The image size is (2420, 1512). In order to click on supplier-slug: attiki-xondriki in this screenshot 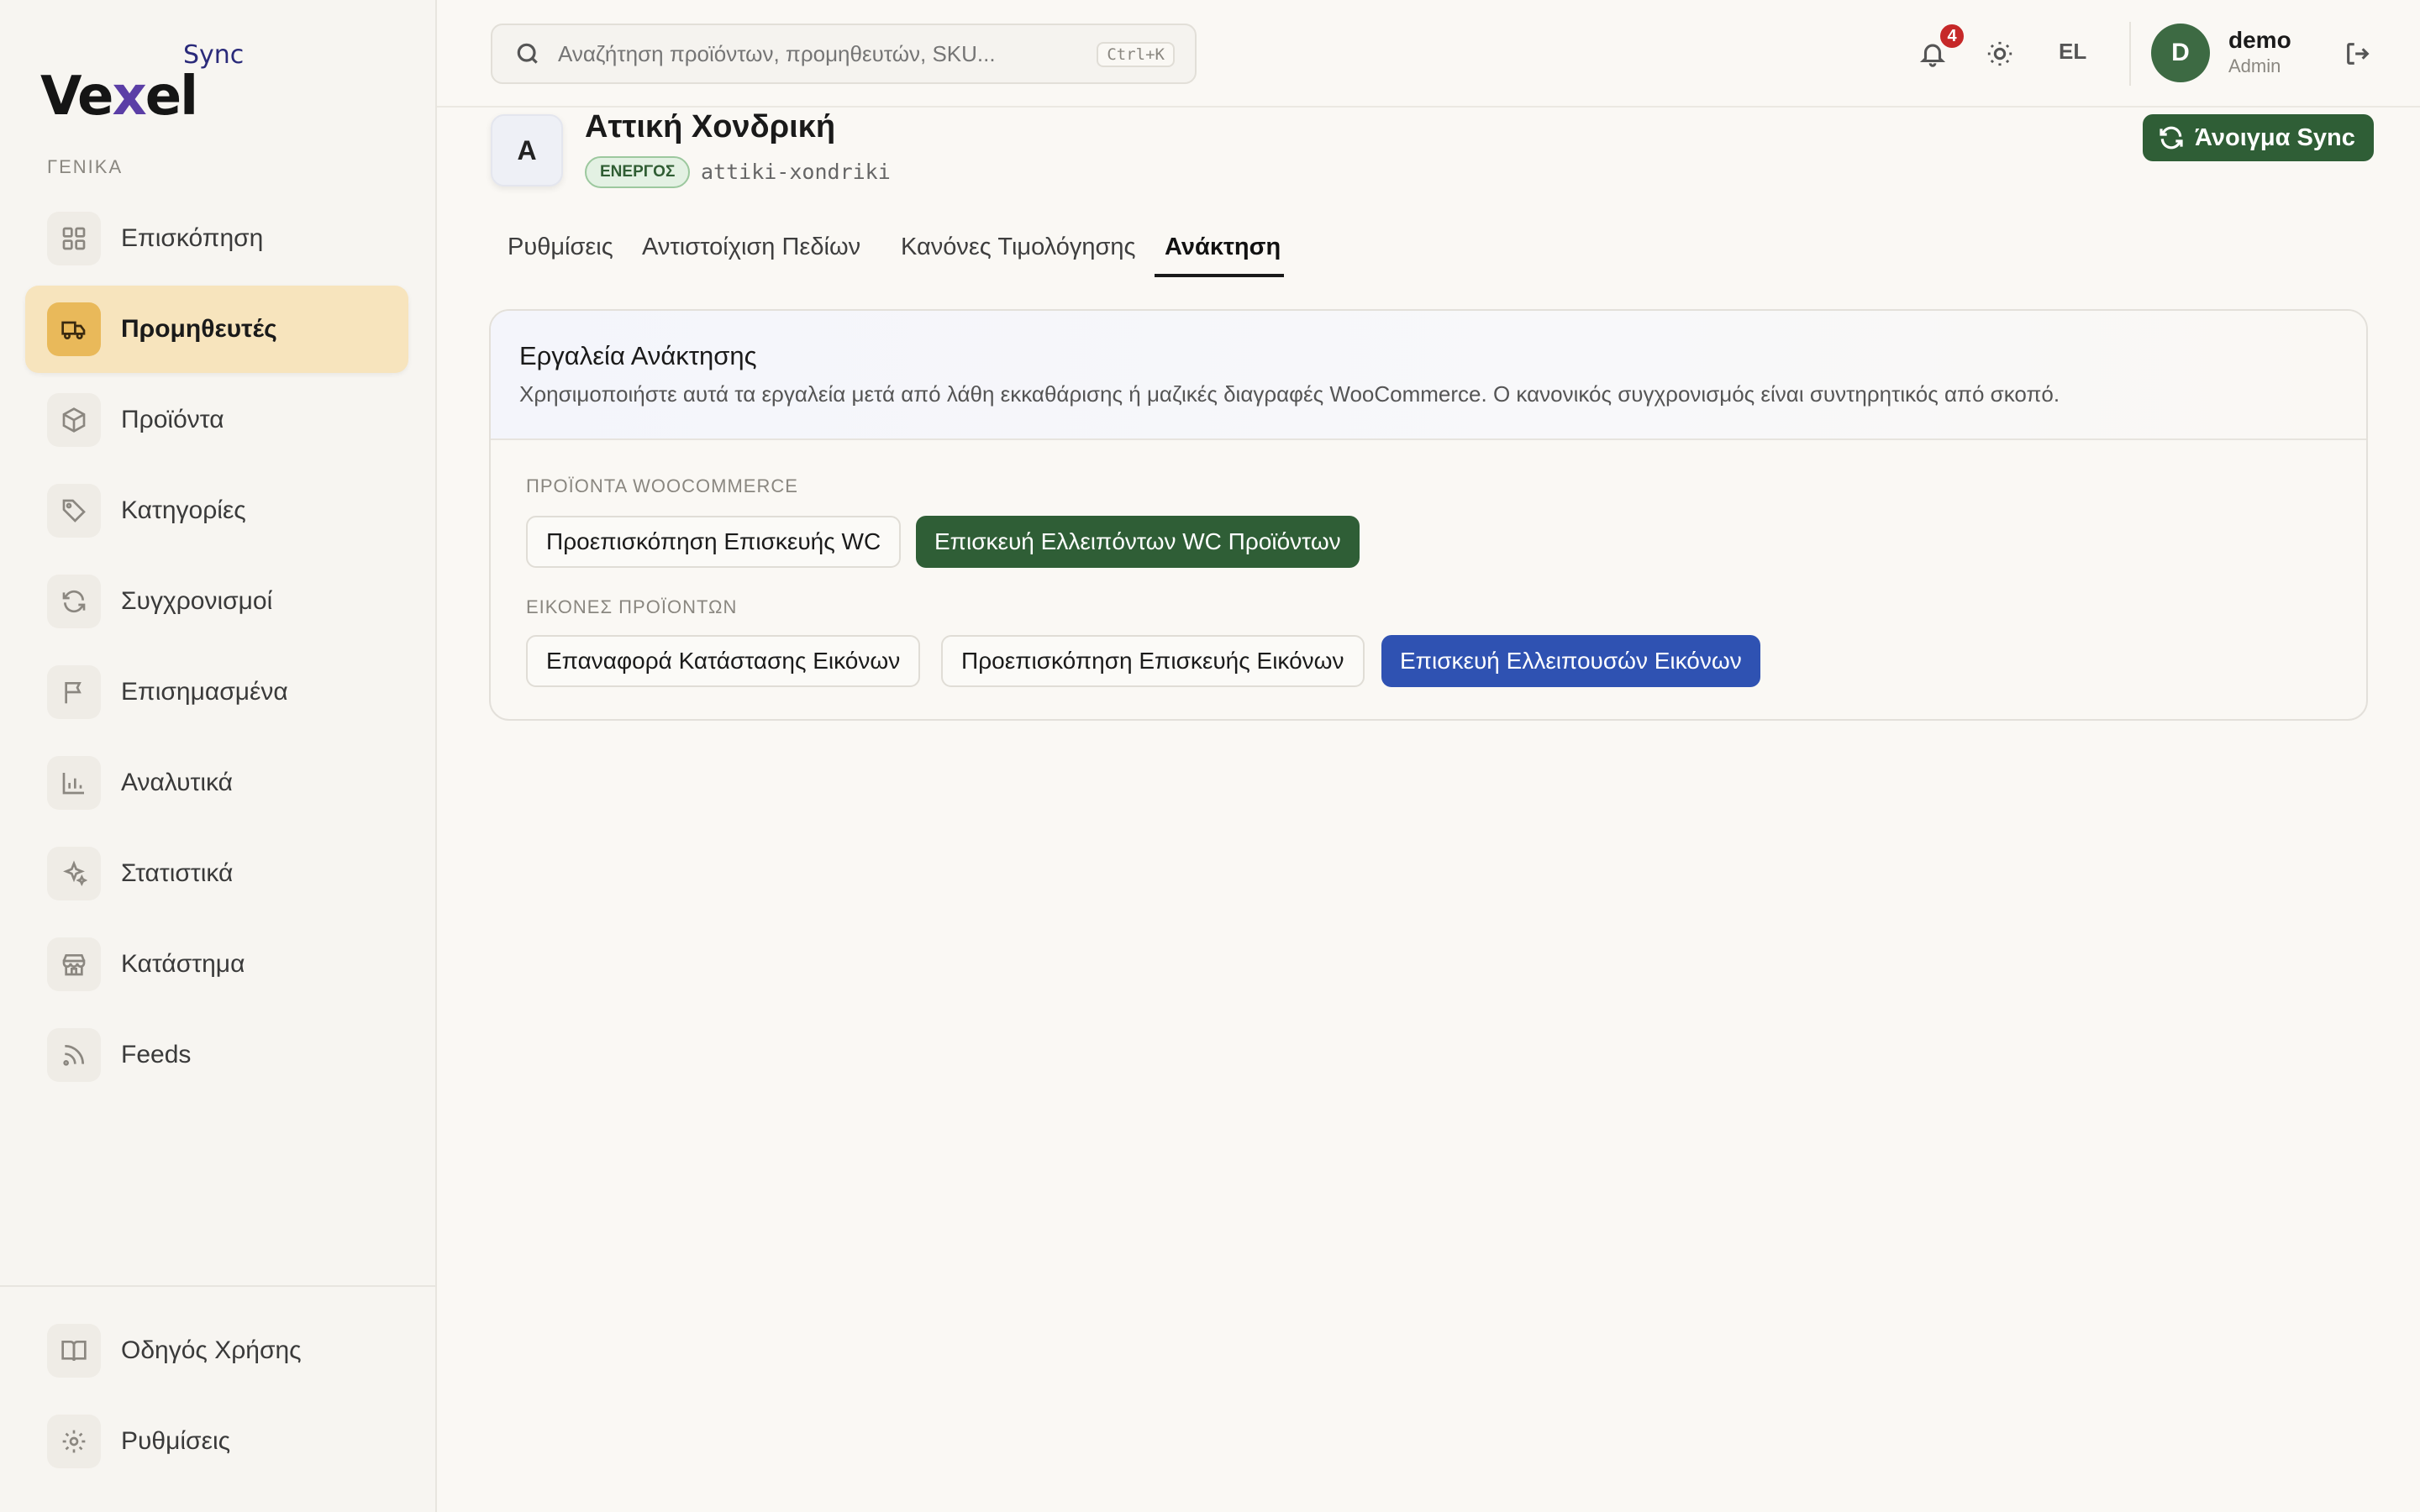, I will do `click(796, 172)`.